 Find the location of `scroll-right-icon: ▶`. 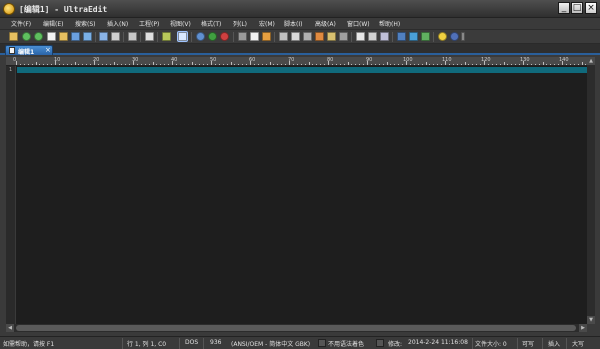

scroll-right-icon: ▶ is located at coordinates (583, 328).